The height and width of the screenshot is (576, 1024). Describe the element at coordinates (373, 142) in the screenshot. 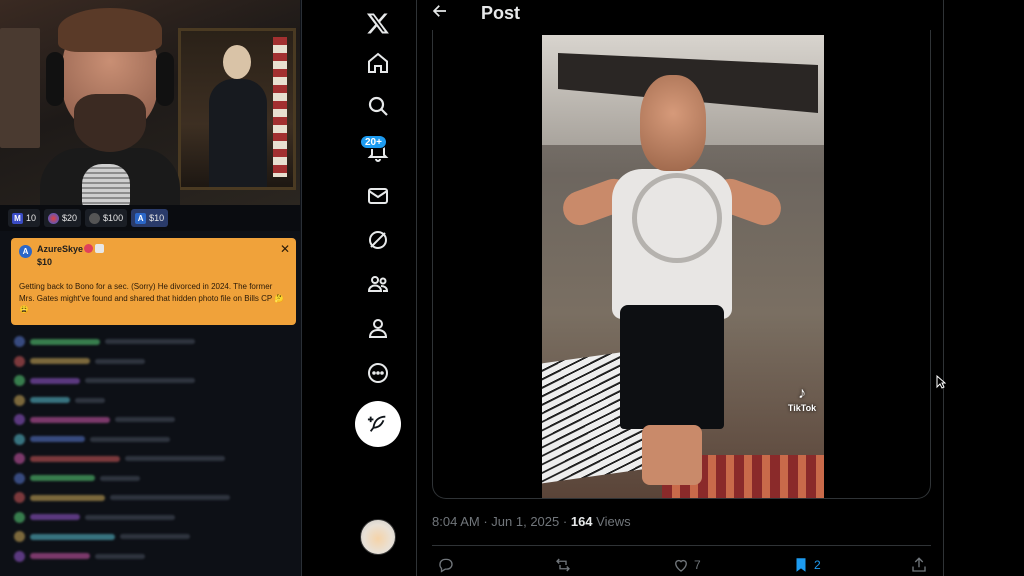

I see `notification-count-badge: 20+` at that location.